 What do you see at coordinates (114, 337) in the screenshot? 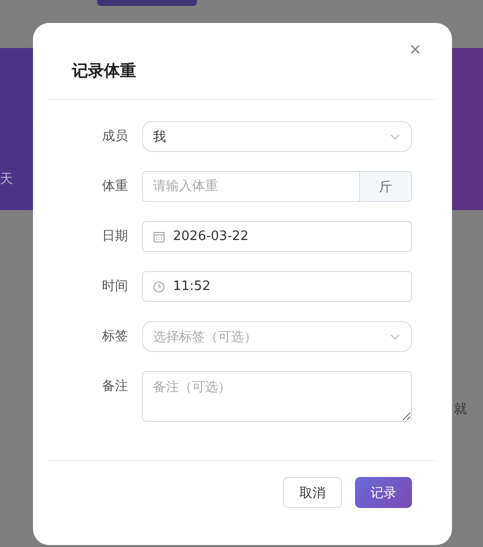
I see `field-label: 标签` at bounding box center [114, 337].